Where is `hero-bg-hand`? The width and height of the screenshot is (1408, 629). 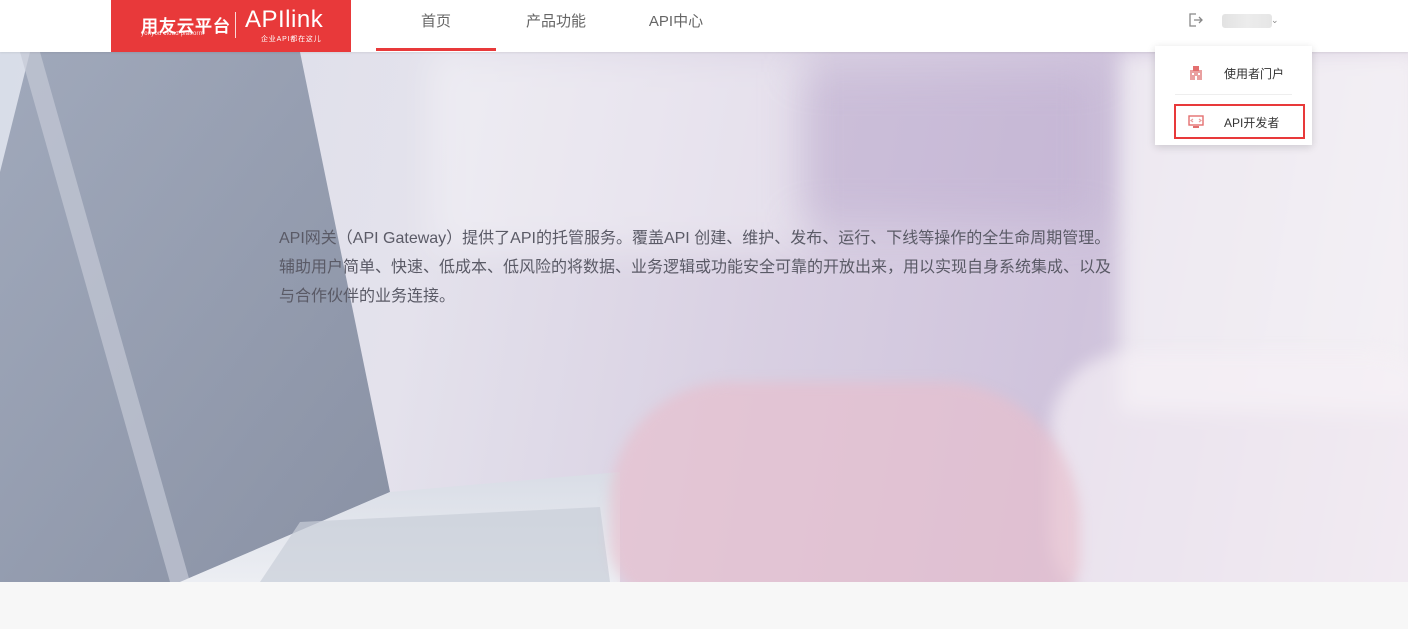
hero-bg-hand is located at coordinates (845, 482).